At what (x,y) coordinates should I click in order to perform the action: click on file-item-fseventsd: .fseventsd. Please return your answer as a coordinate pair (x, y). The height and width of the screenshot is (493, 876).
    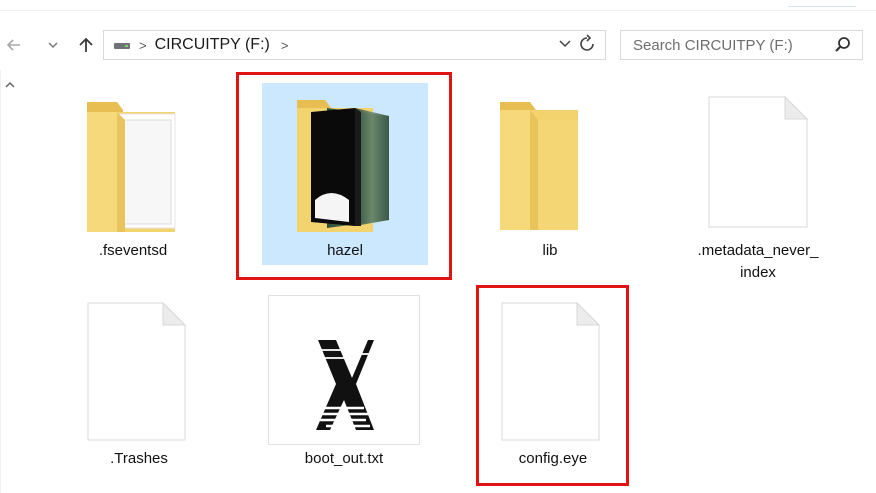
    Looking at the image, I should click on (133, 180).